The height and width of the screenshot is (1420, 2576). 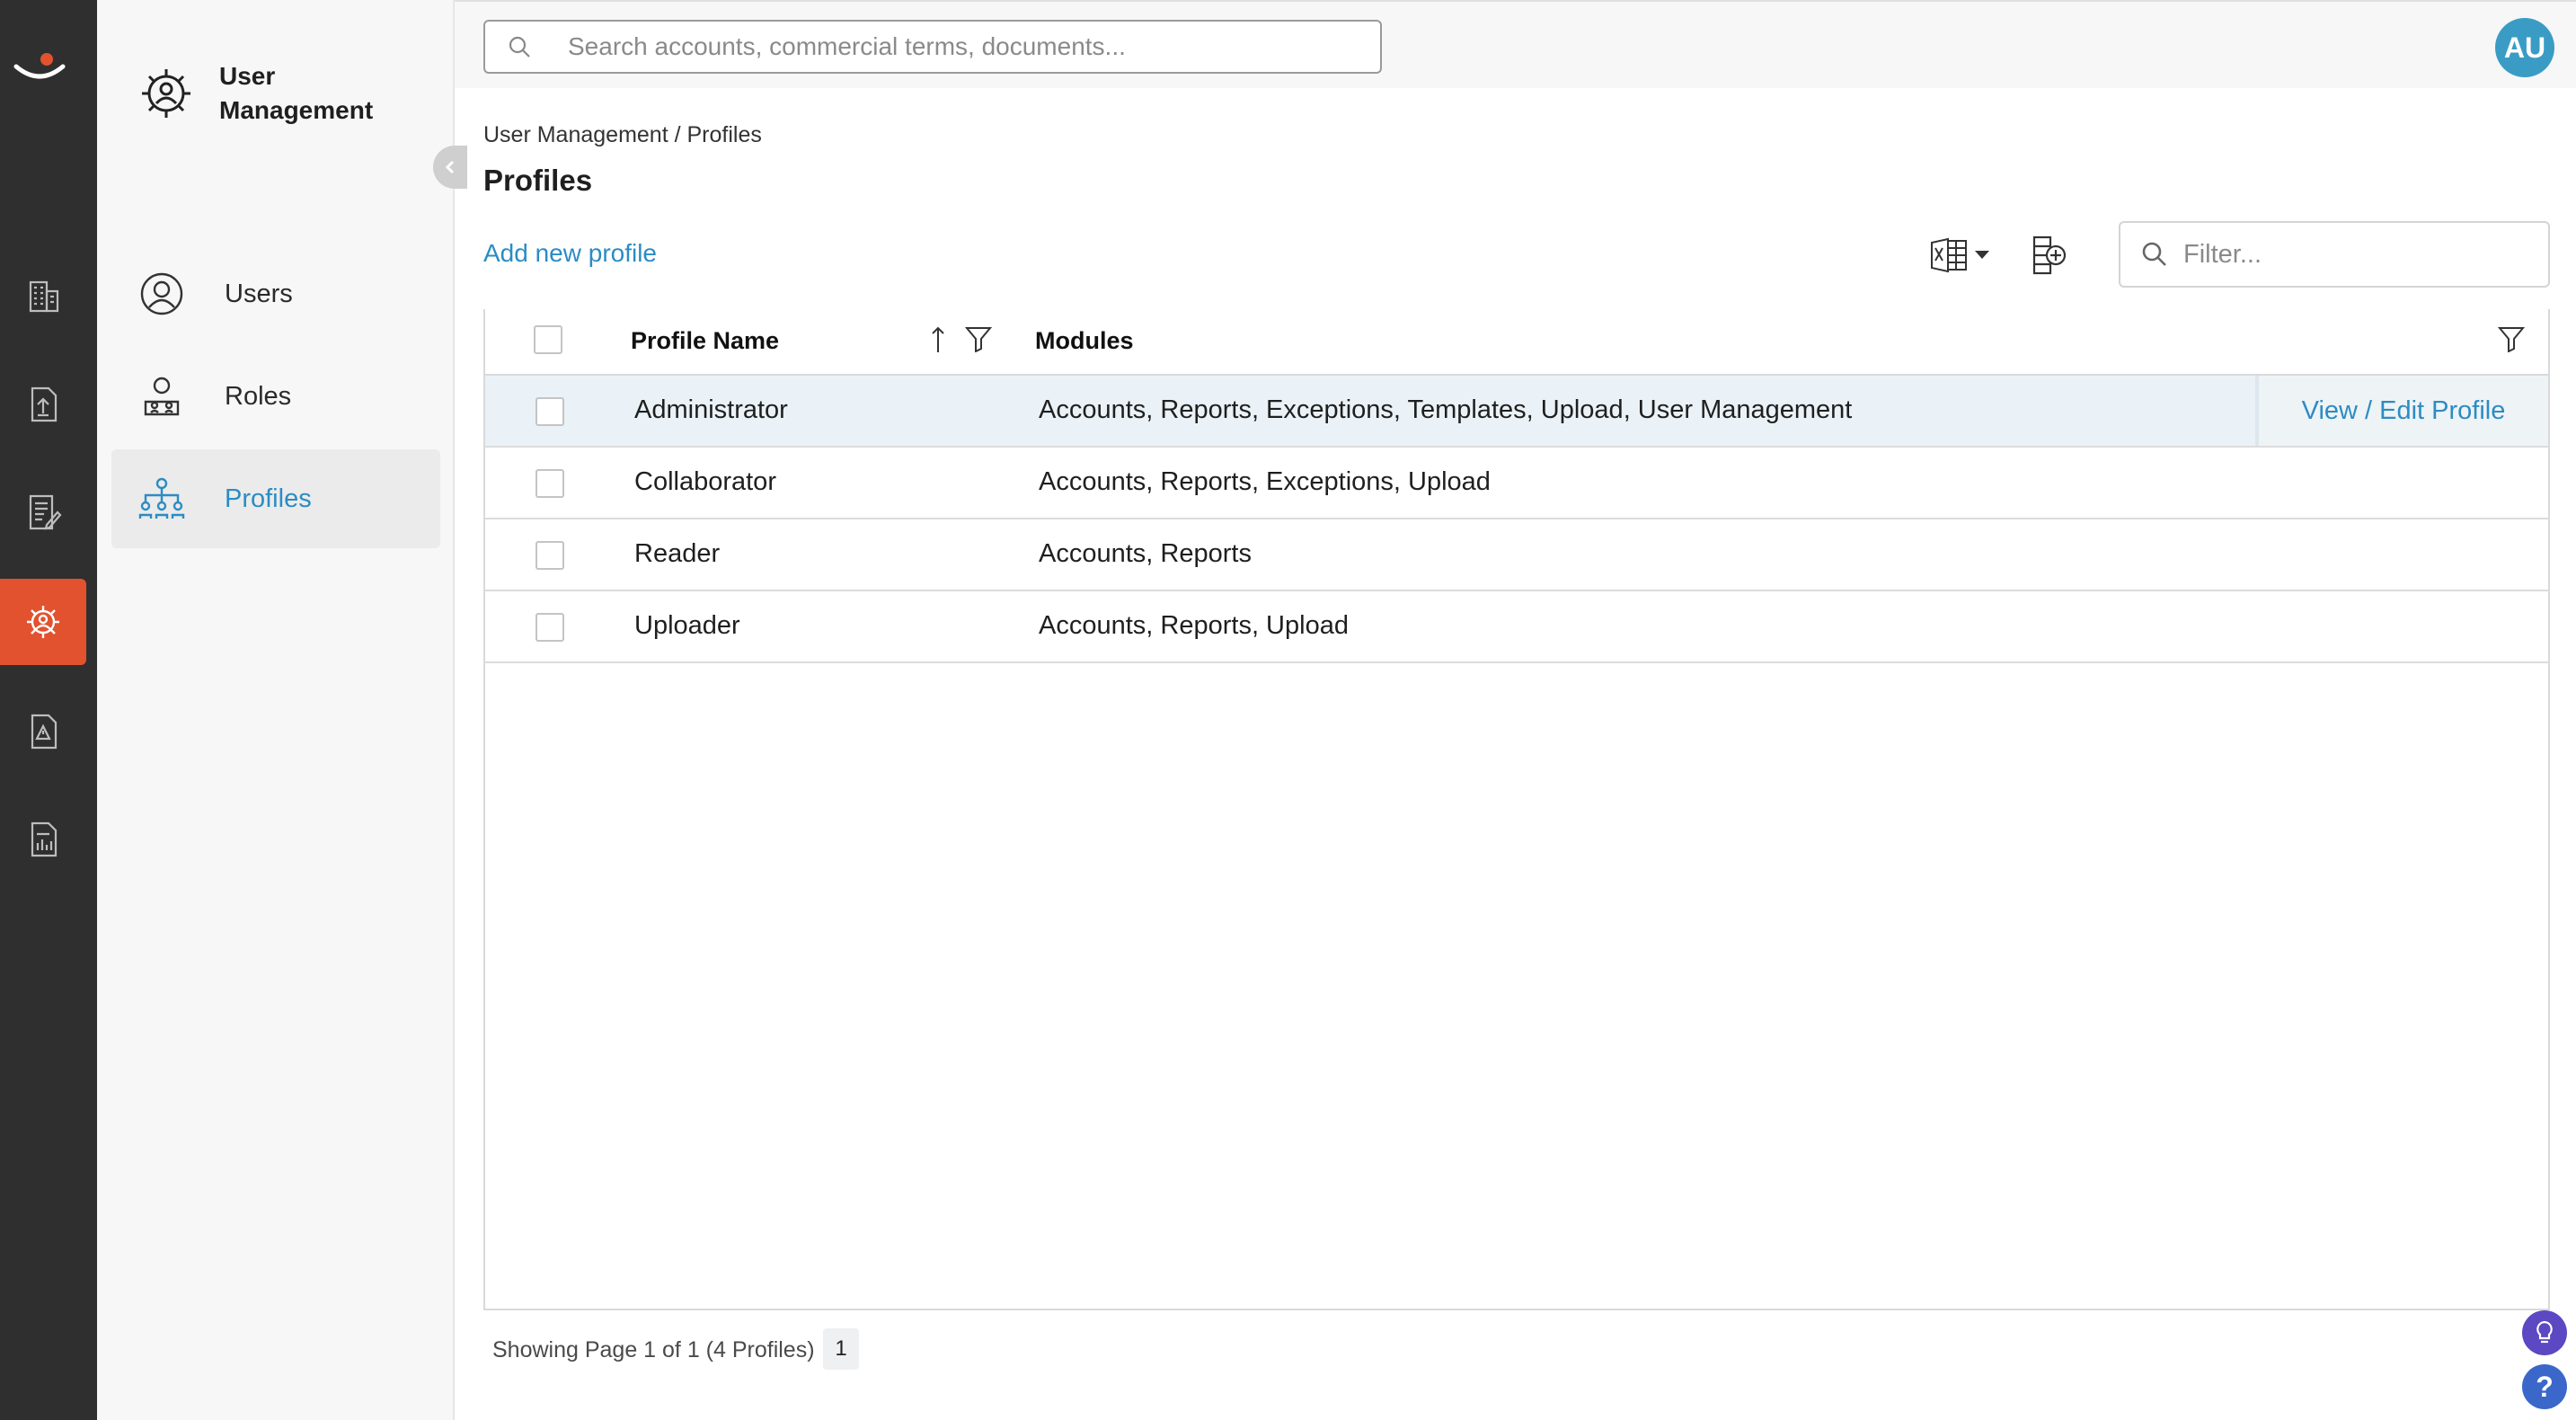 What do you see at coordinates (1517, 555) in the screenshot?
I see `table-row: Reader Accounts, Reports` at bounding box center [1517, 555].